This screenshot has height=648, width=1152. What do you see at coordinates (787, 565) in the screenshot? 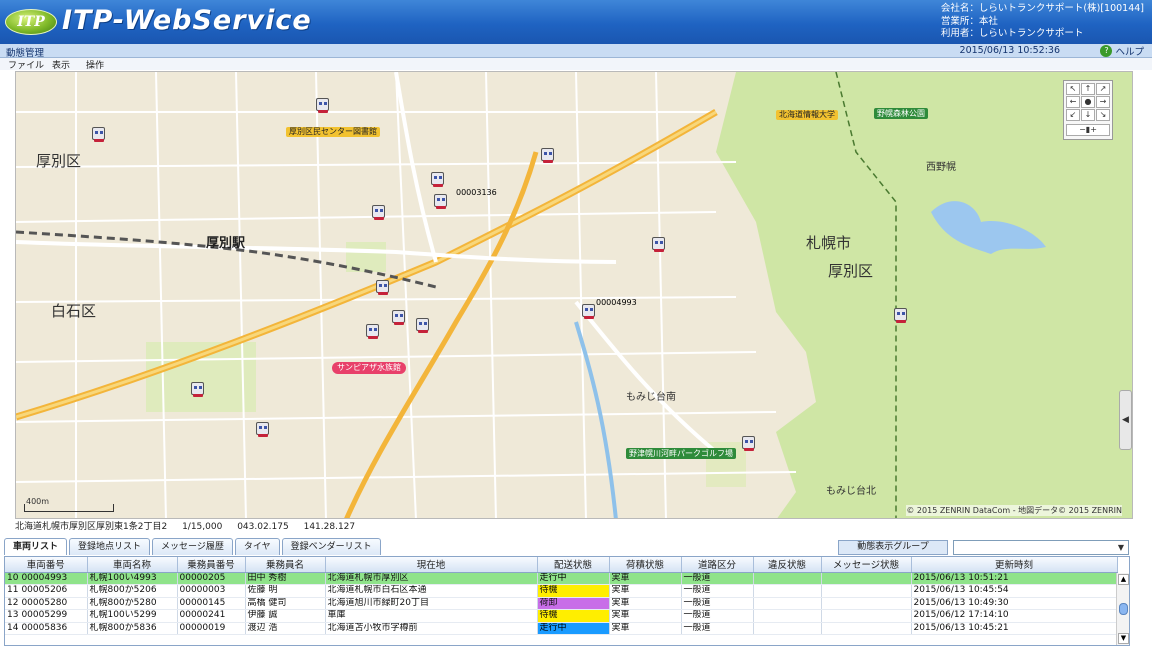
I see `column-header: 違反状態` at bounding box center [787, 565].